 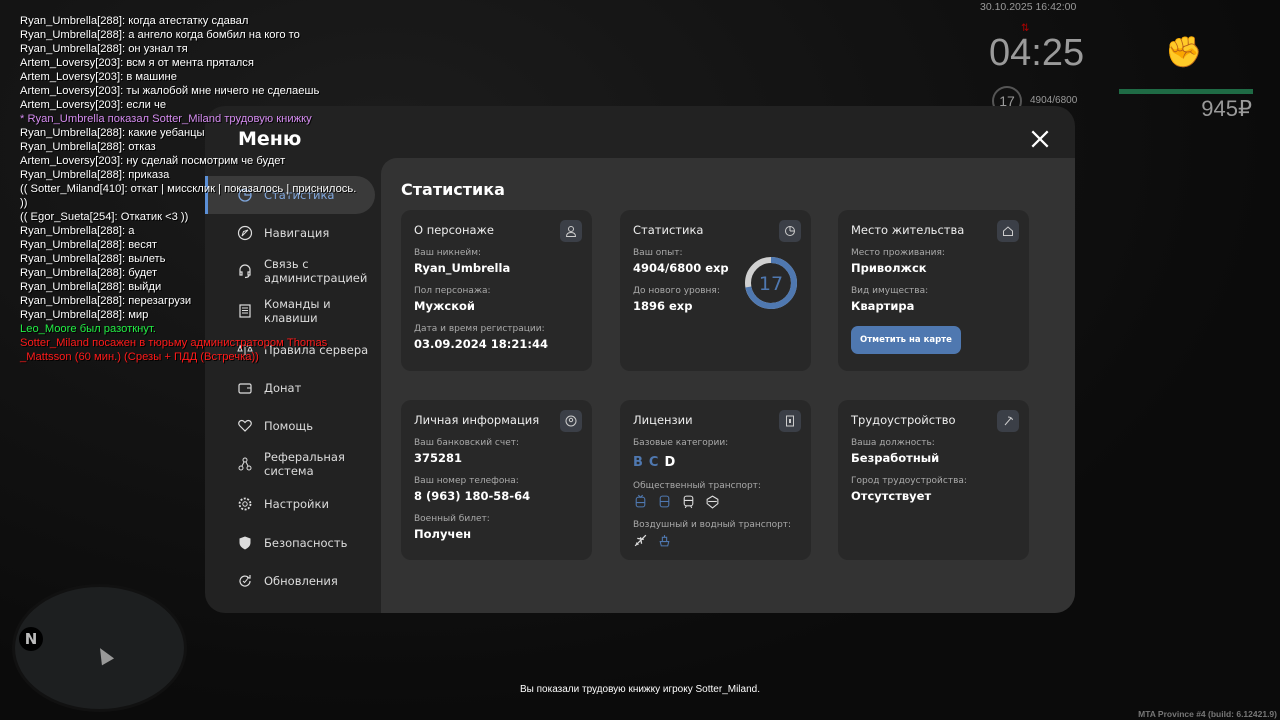 I want to click on health-bar, so click(x=1186, y=91).